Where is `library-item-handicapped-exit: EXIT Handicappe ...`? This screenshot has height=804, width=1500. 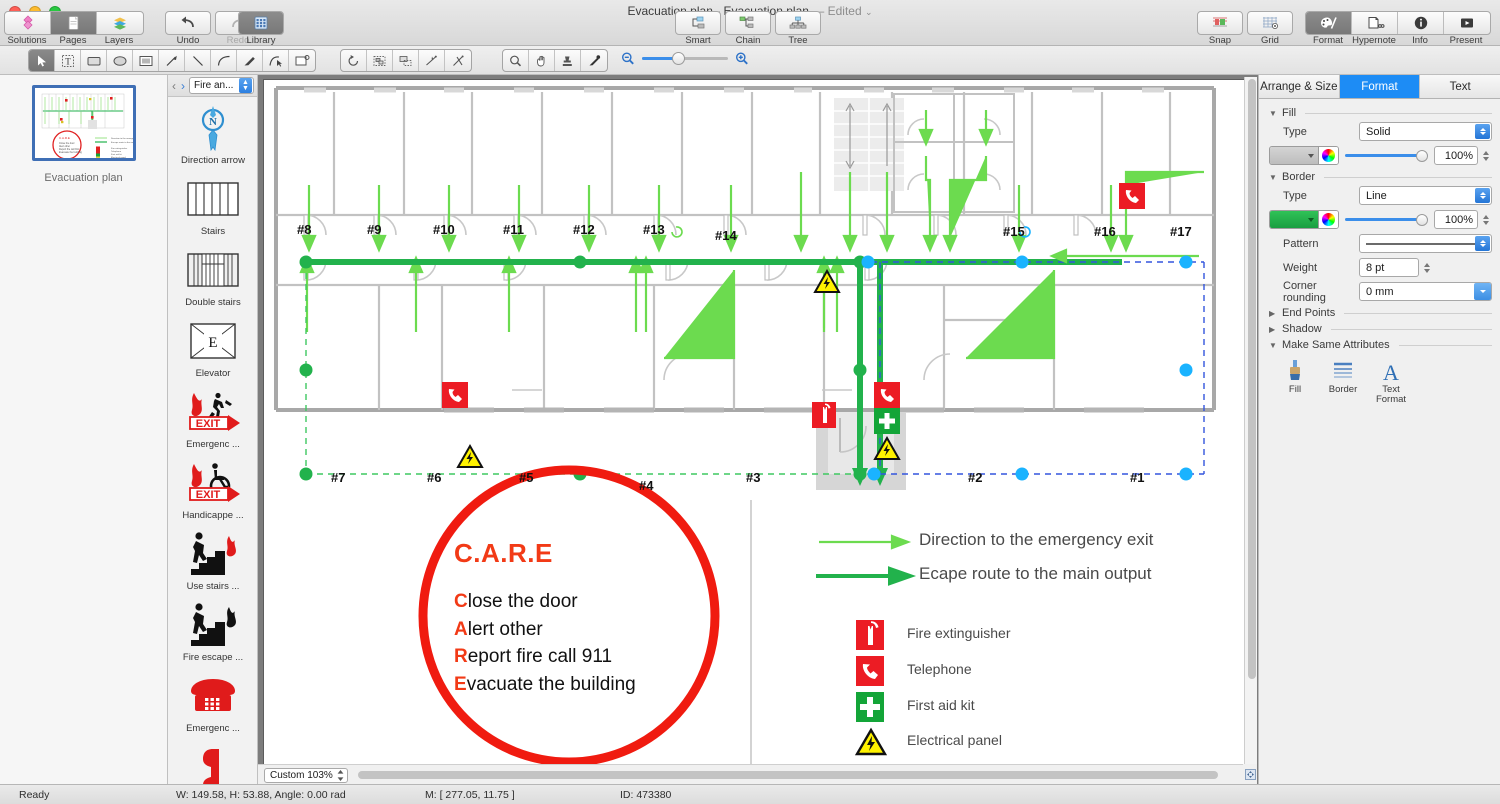 library-item-handicapped-exit: EXIT Handicappe ... is located at coordinates (212, 487).